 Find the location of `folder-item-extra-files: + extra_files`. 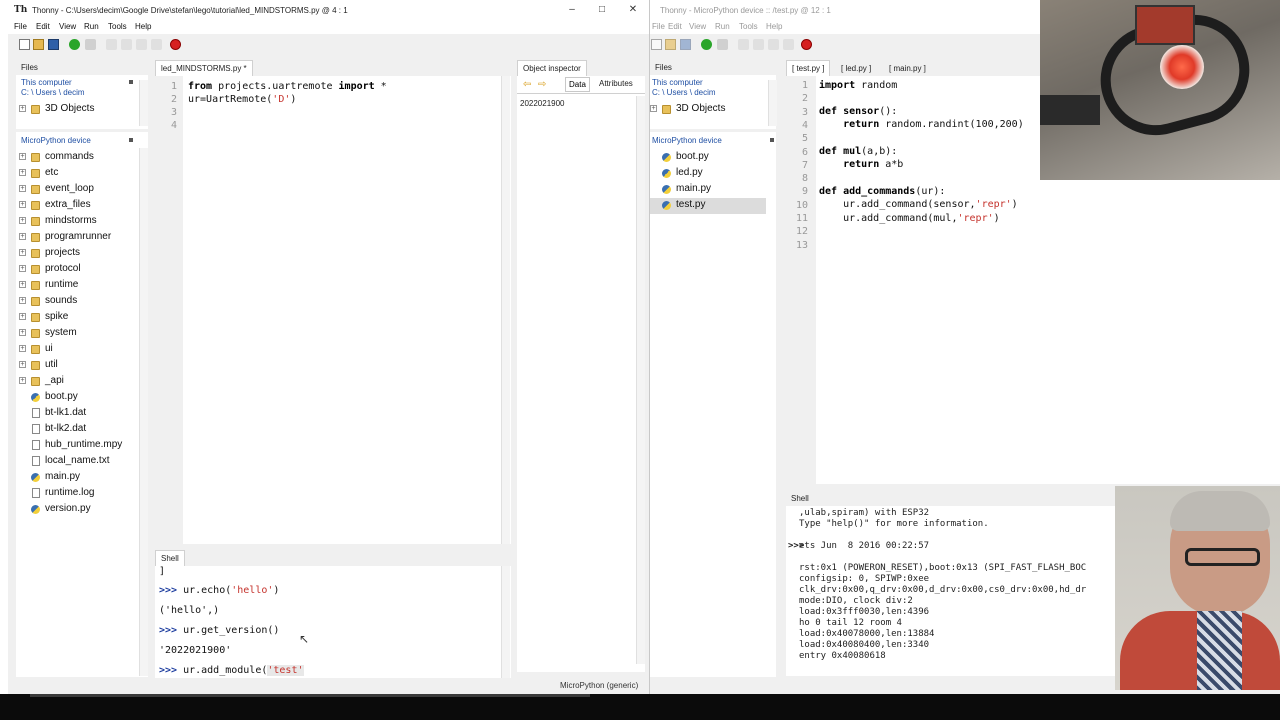

folder-item-extra-files: + extra_files is located at coordinates (81, 206).